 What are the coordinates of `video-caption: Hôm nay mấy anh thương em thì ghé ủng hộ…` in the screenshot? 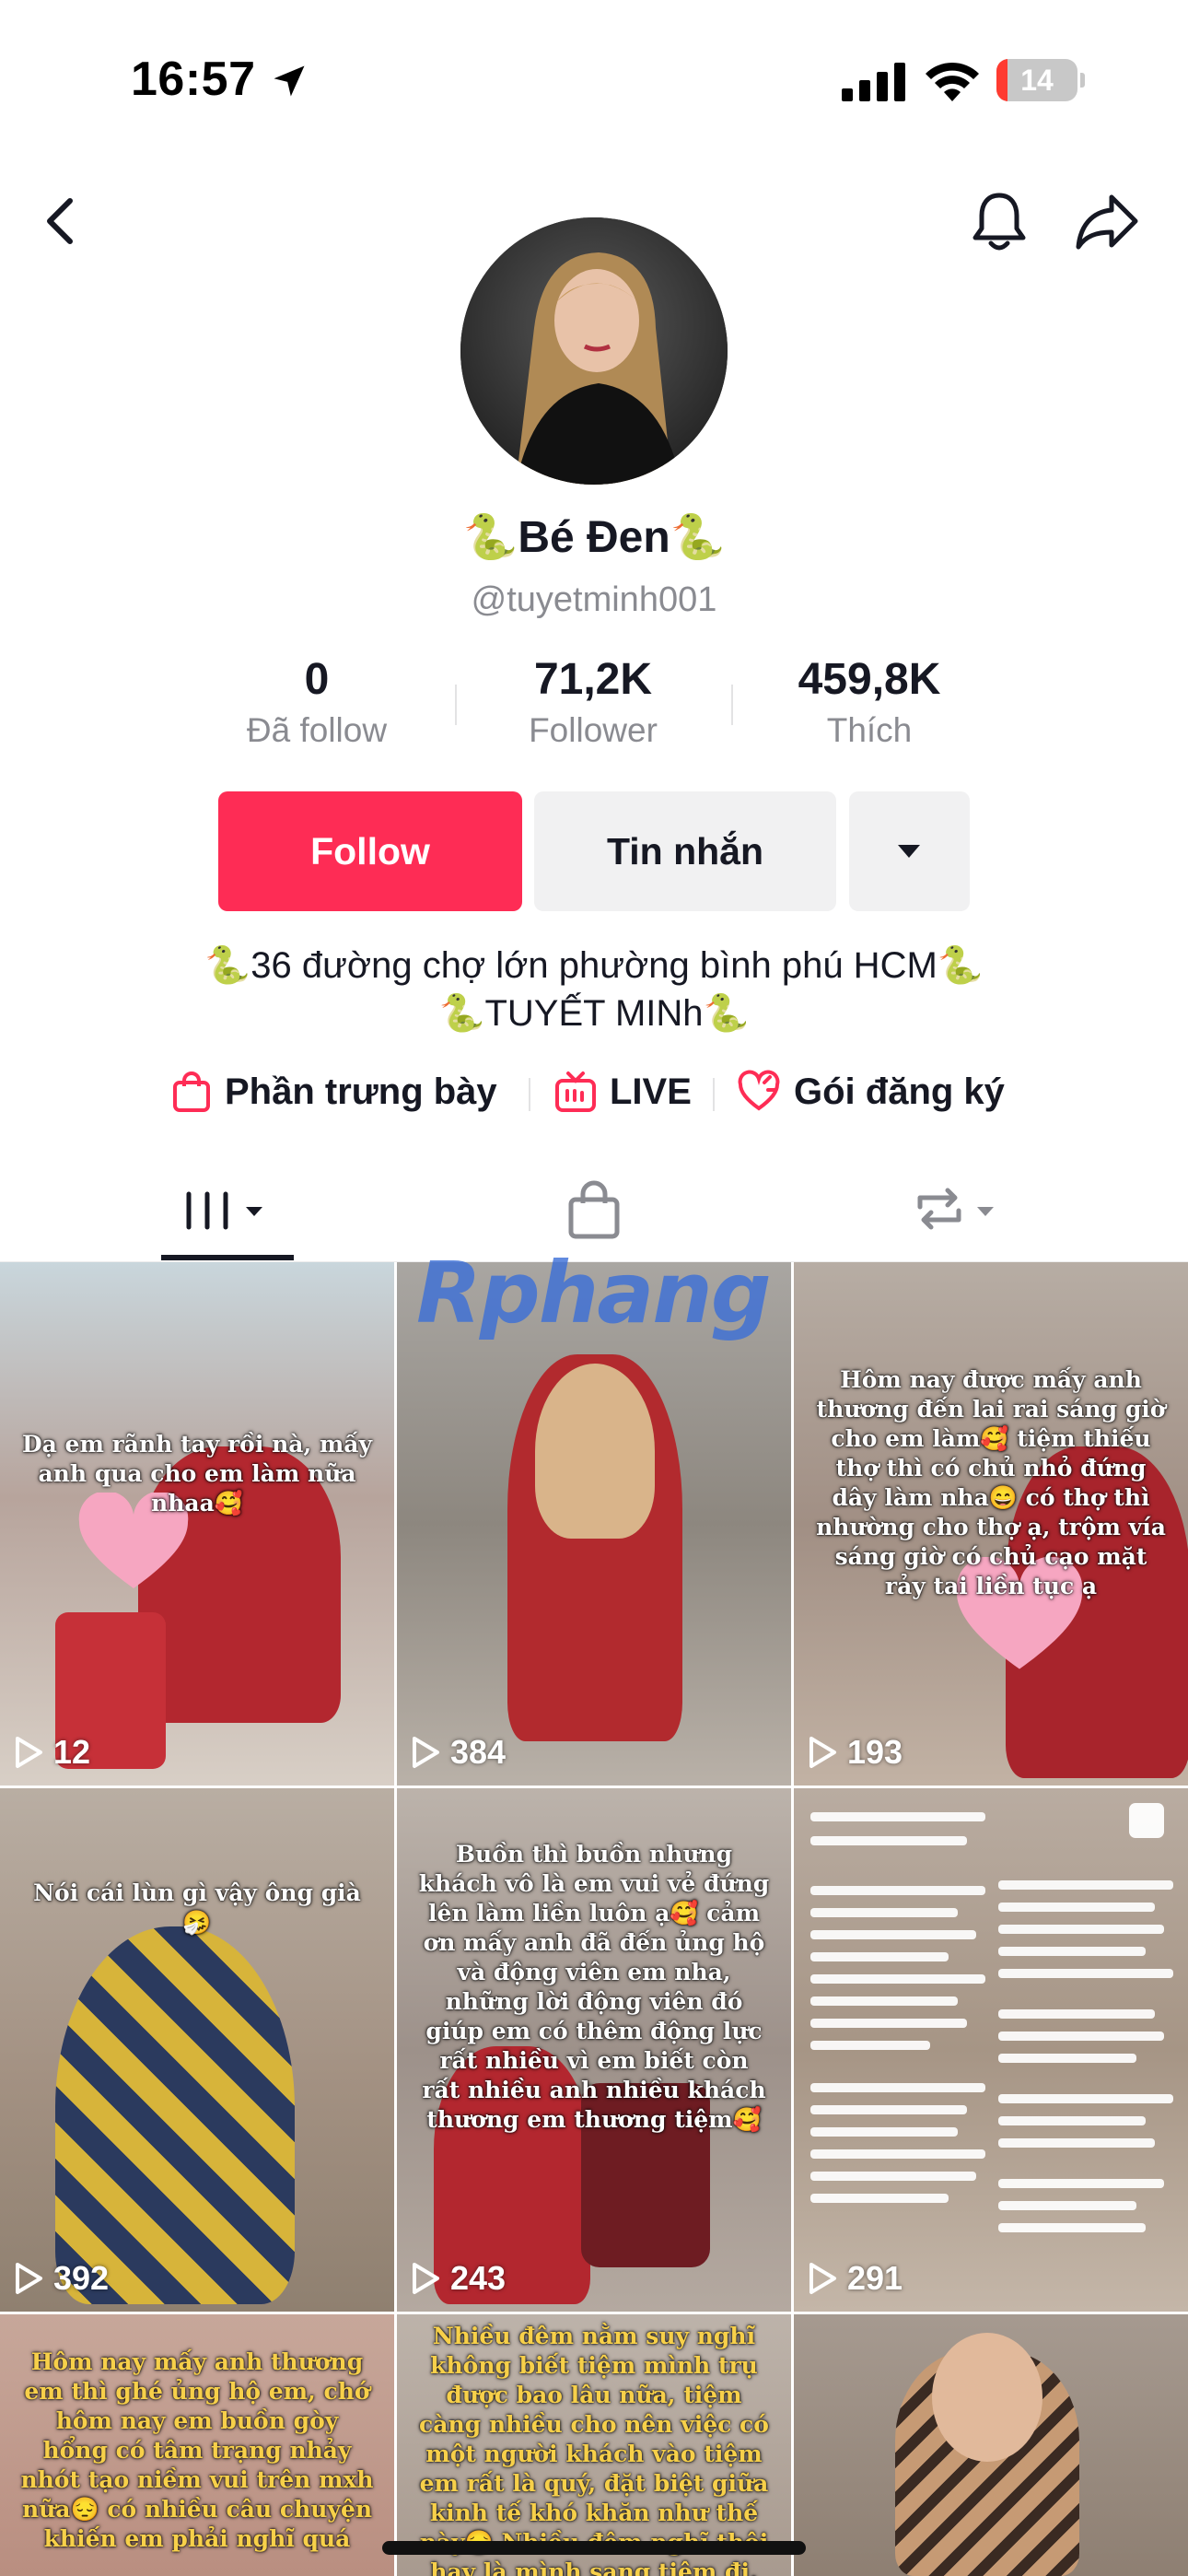 It's located at (197, 2450).